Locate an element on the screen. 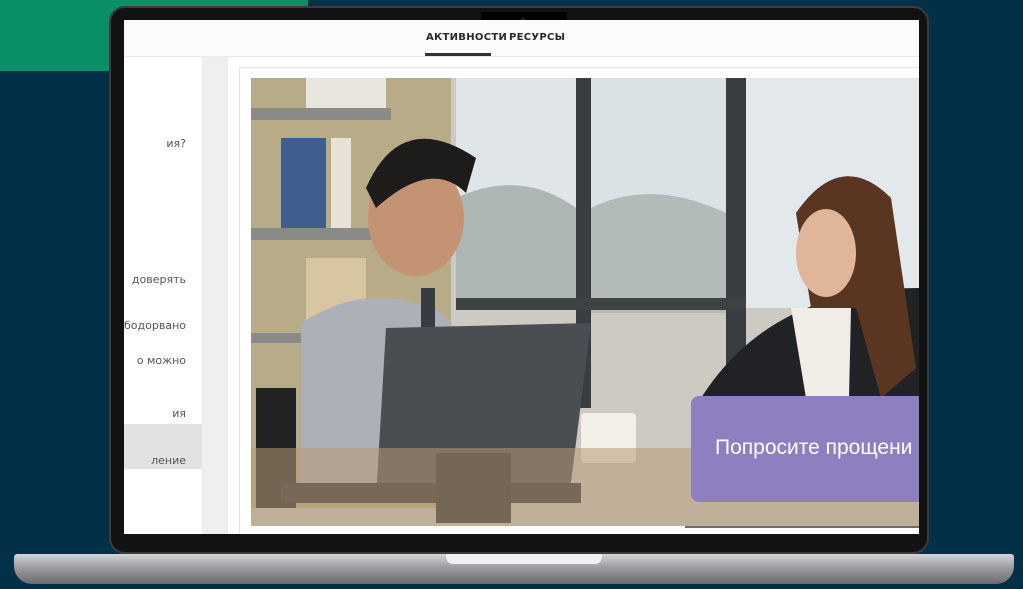 The image size is (1023, 589). tab-resources: РЕСУРСЫ is located at coordinates (537, 37).